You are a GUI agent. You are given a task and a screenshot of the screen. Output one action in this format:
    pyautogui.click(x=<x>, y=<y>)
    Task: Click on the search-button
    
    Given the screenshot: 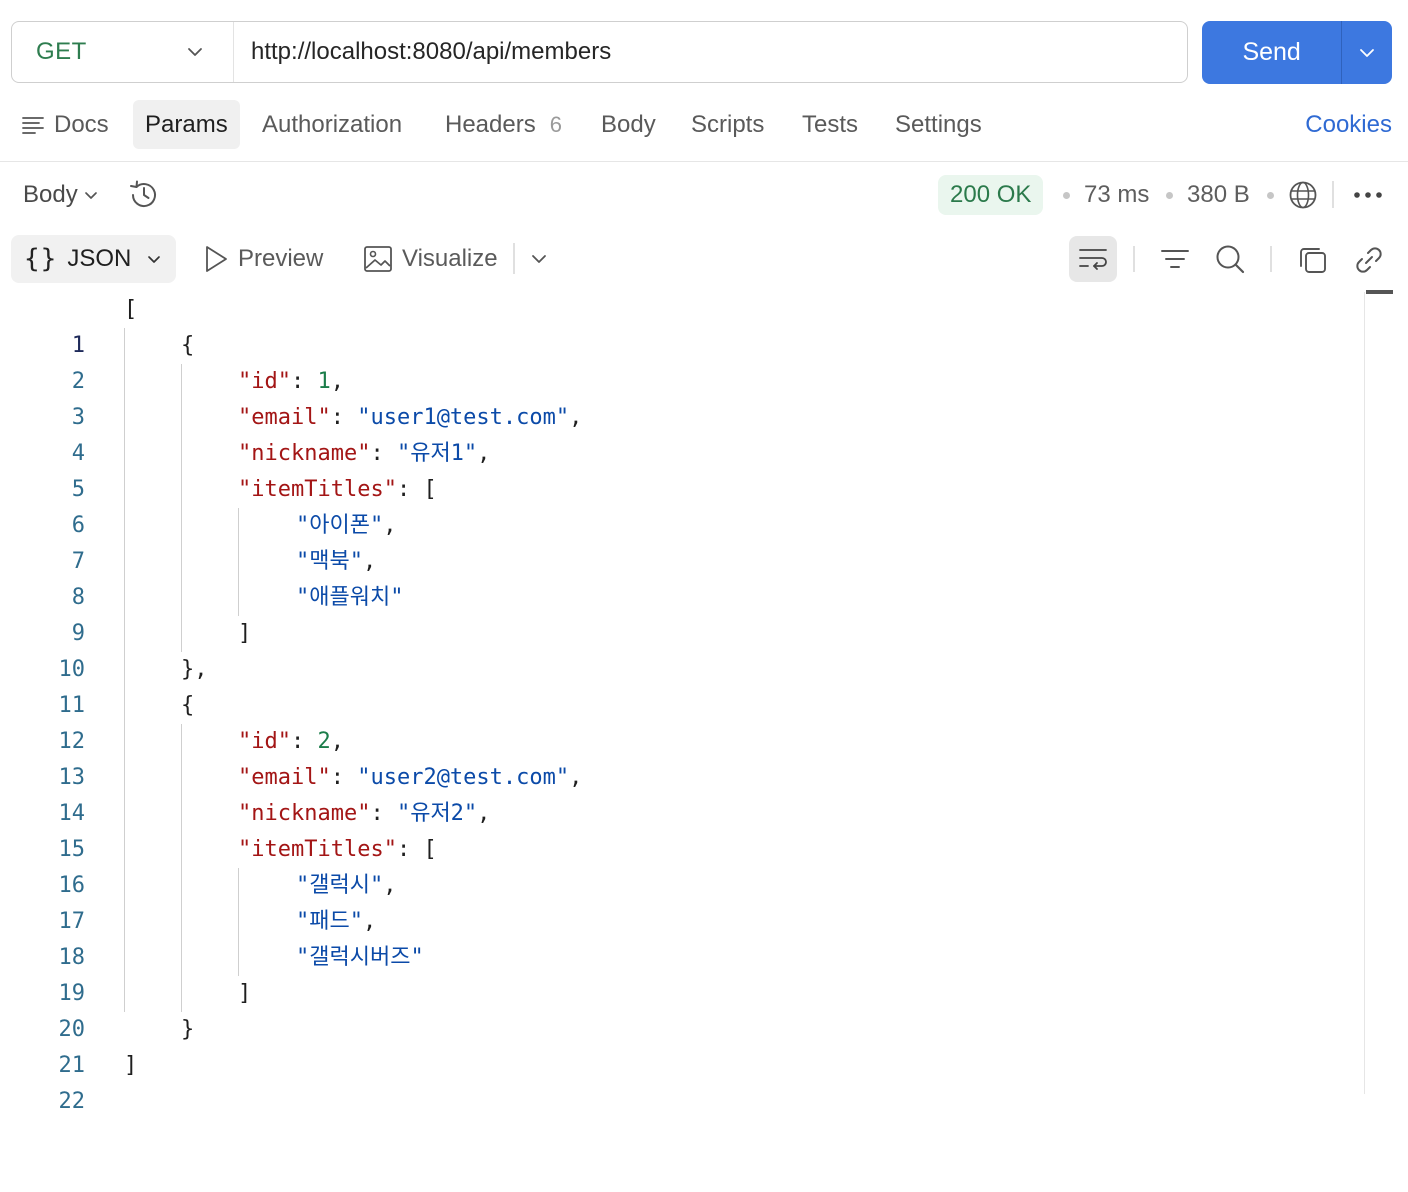 What is the action you would take?
    pyautogui.click(x=1230, y=259)
    